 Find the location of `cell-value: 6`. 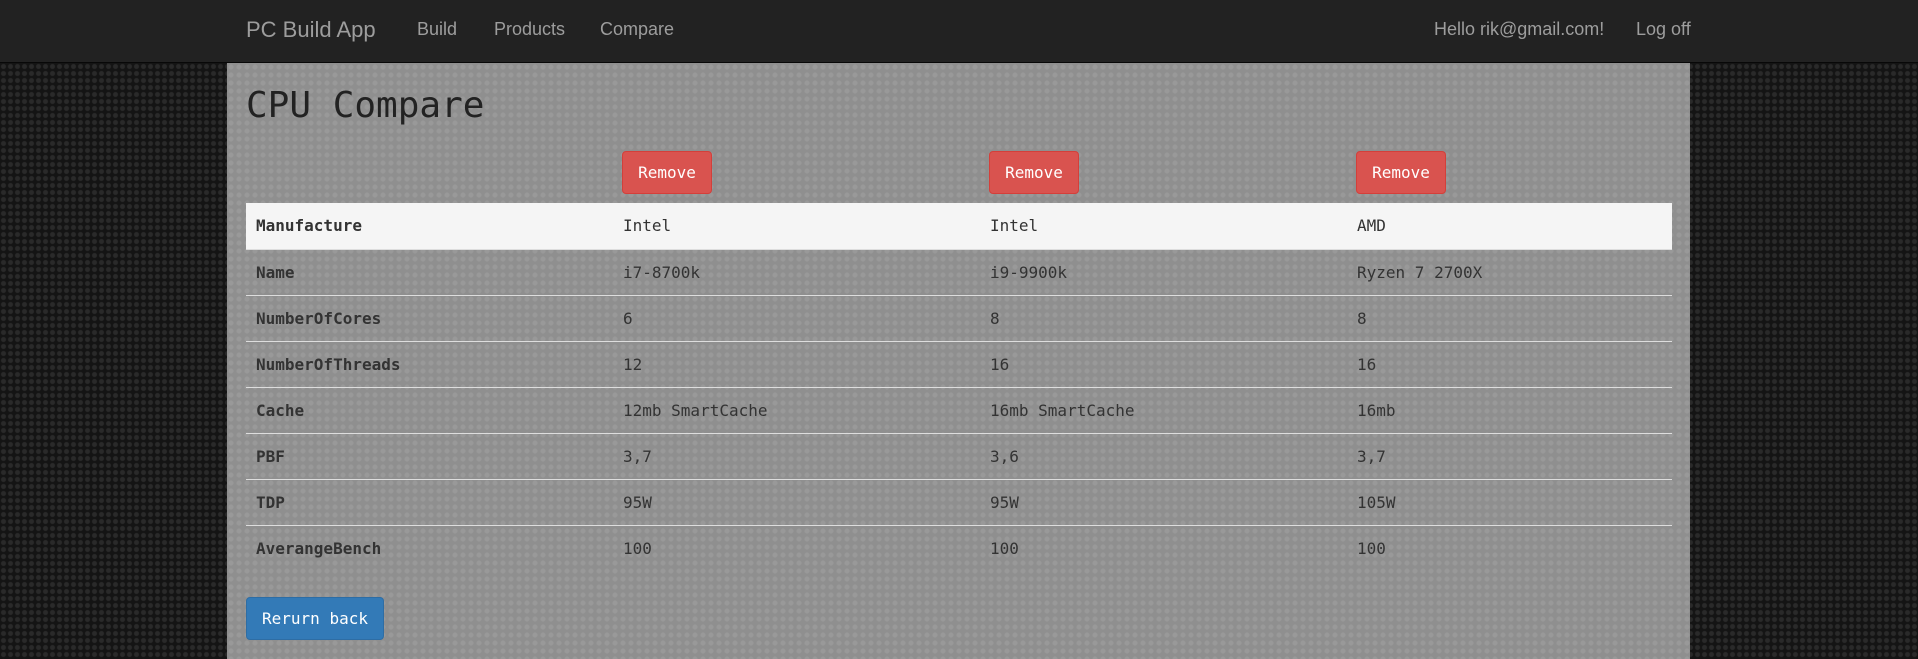

cell-value: 6 is located at coordinates (628, 318).